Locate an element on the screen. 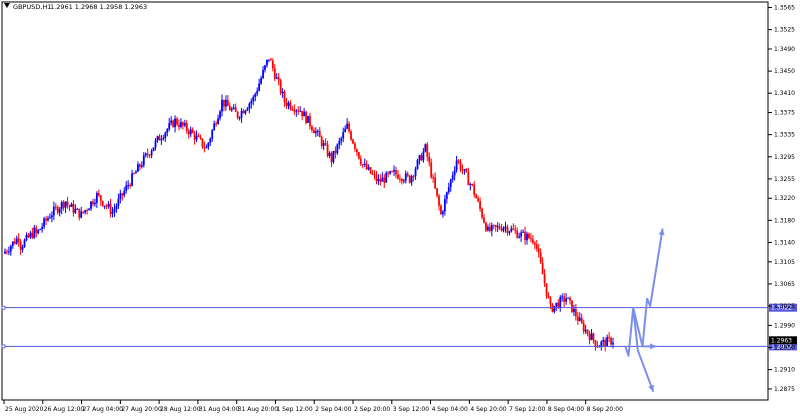  x-tick-label: 31 Aug 04:00 is located at coordinates (219, 409).